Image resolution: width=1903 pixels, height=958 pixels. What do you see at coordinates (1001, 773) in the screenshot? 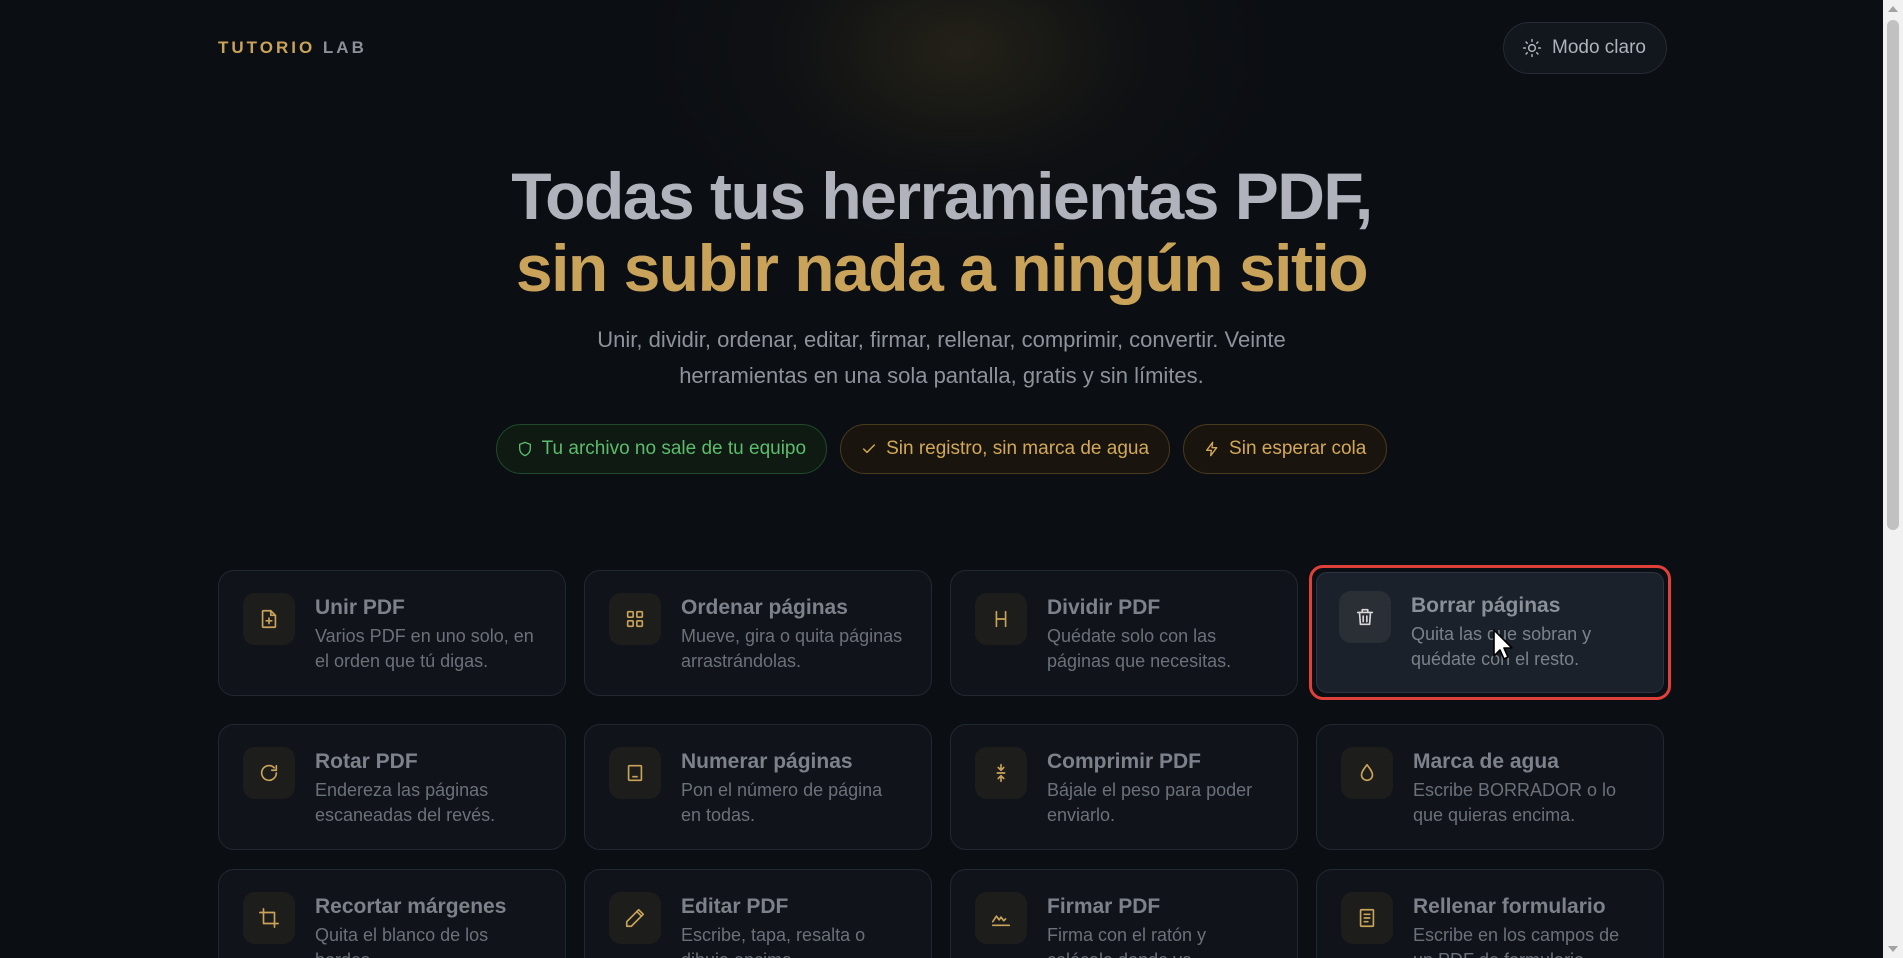
I see `compress-icon` at bounding box center [1001, 773].